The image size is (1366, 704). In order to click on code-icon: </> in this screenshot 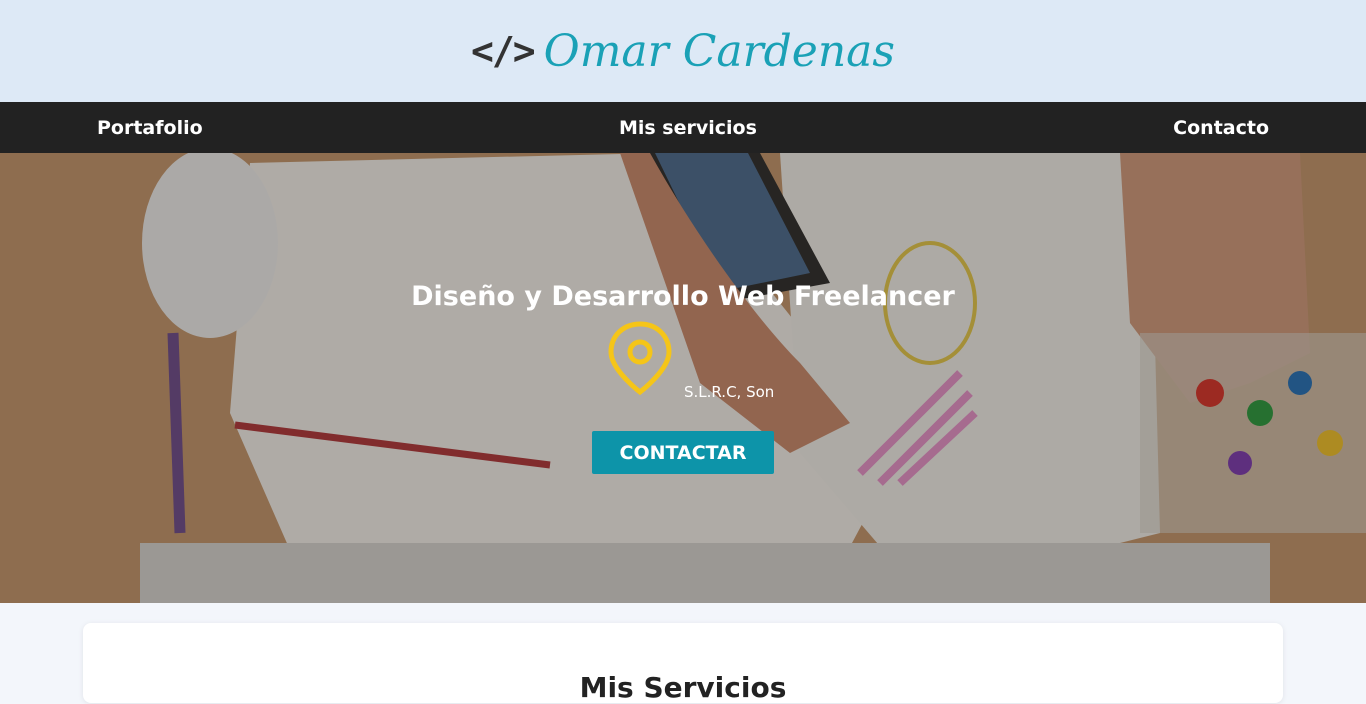, I will do `click(503, 51)`.